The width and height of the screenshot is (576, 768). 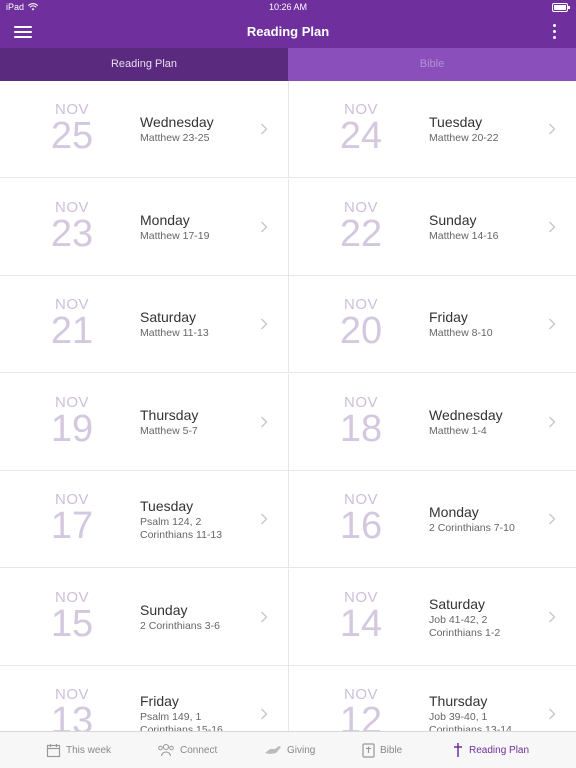 I want to click on date-block: NOV 21, so click(x=72, y=323).